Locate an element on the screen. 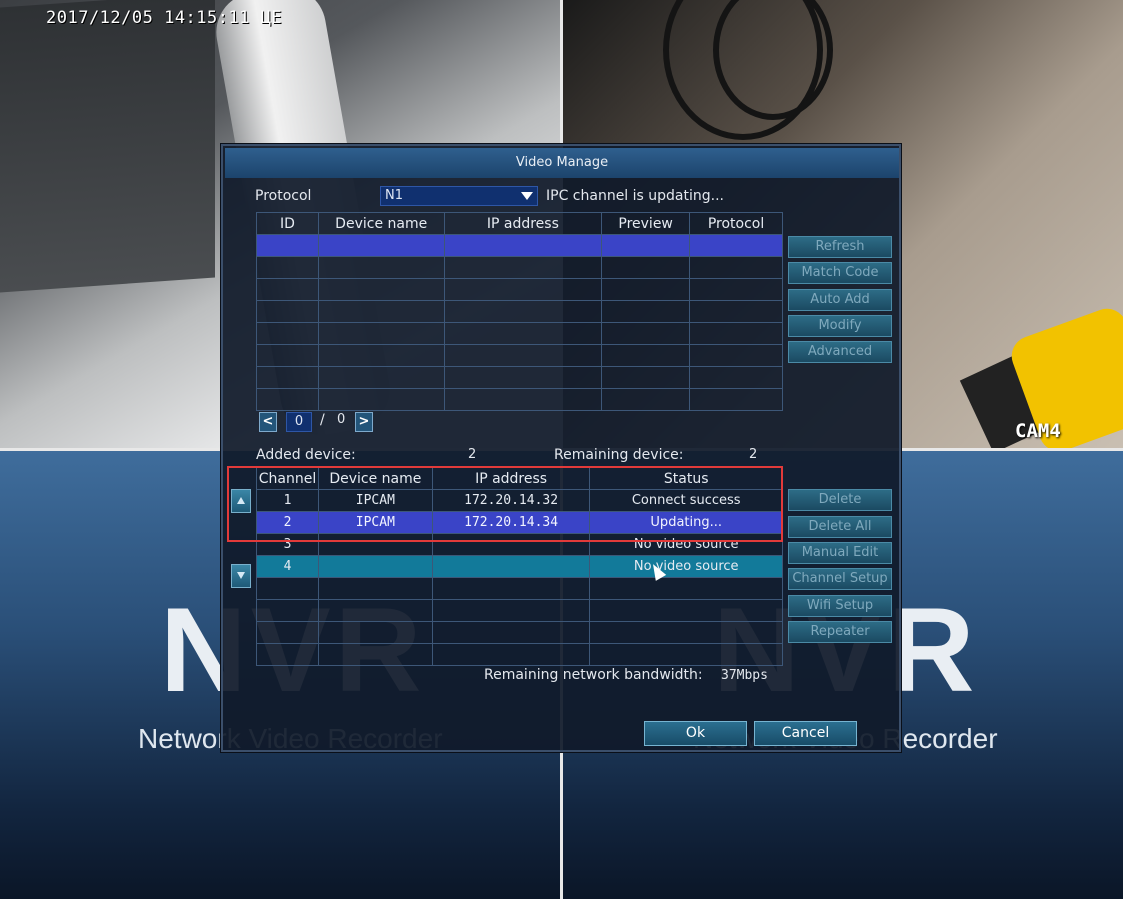 This screenshot has height=899, width=1123. scroll-down-icon is located at coordinates (241, 575).